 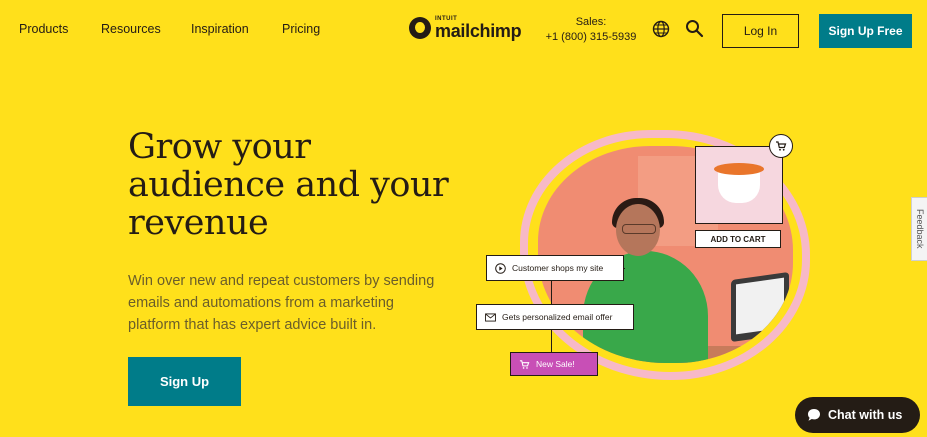 What do you see at coordinates (857, 415) in the screenshot?
I see `chat-with-us-button: Chat with us` at bounding box center [857, 415].